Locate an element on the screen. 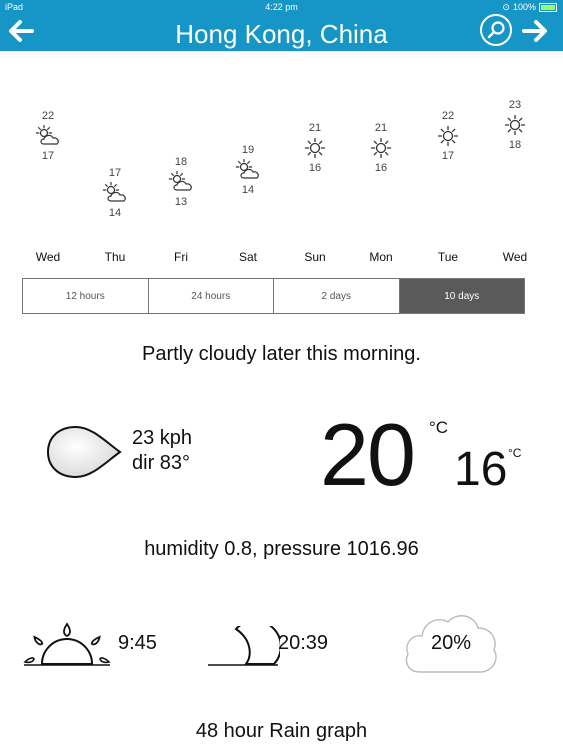 The width and height of the screenshot is (563, 750). sunrise-time: 9:45 is located at coordinates (137, 643).